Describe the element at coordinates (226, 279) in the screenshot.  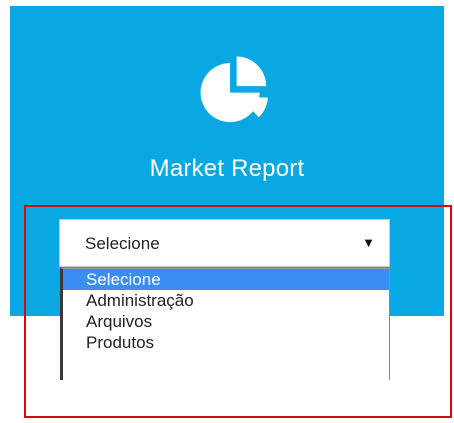
I see `dropdown-option-selecione: Selecione` at that location.